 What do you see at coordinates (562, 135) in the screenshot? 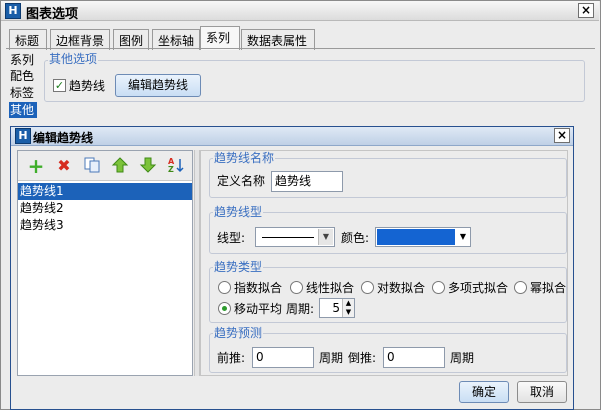
I see `inner-close-icon: ×` at bounding box center [562, 135].